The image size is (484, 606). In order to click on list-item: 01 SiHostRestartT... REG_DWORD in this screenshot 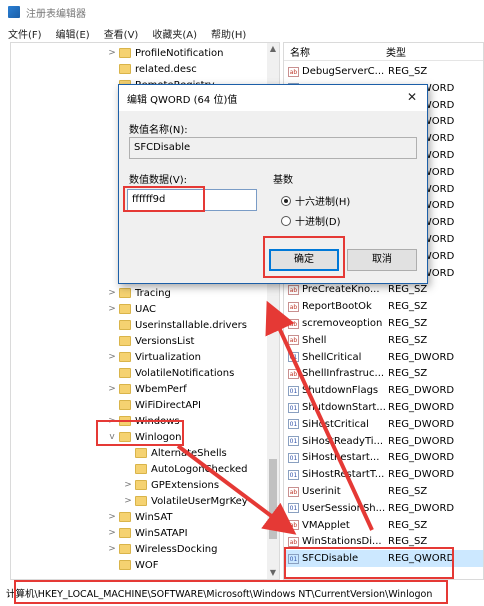, I will do `click(383, 474)`.